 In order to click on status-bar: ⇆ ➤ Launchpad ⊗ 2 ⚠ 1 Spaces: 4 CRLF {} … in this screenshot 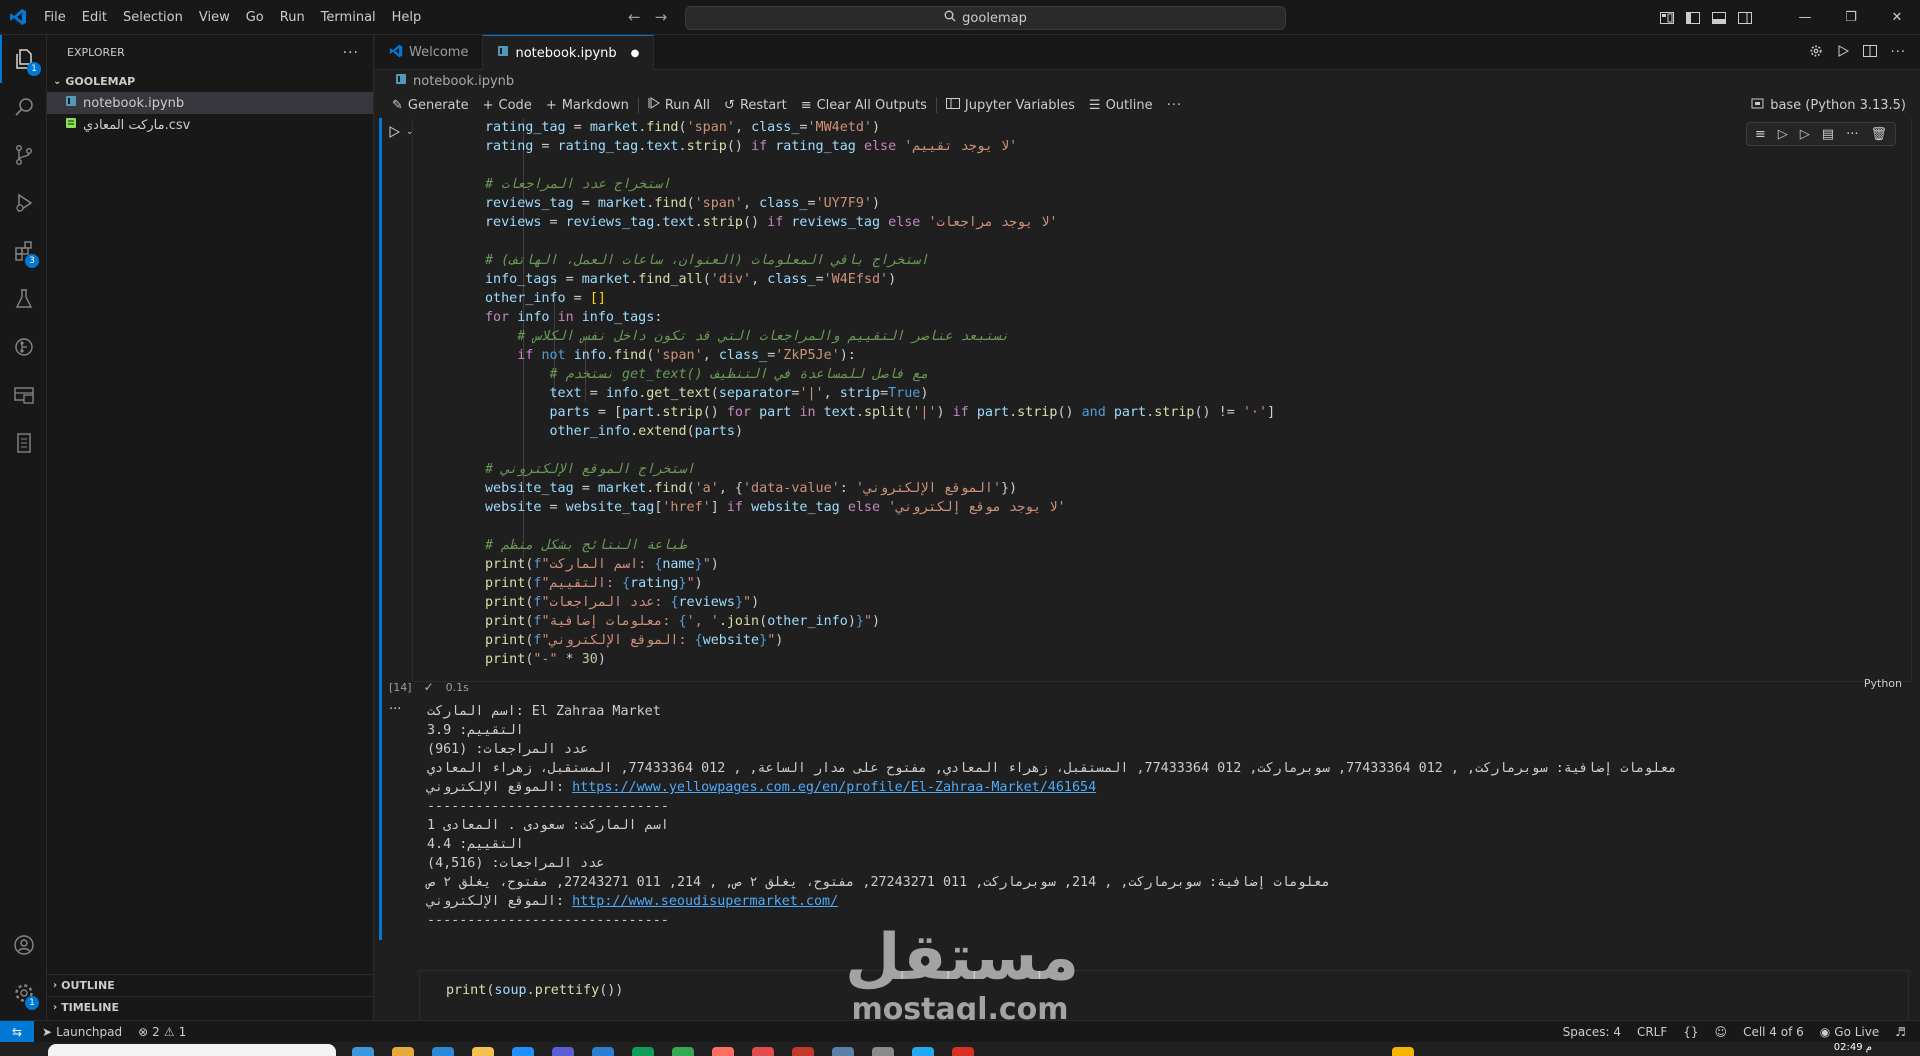, I will do `click(960, 1031)`.